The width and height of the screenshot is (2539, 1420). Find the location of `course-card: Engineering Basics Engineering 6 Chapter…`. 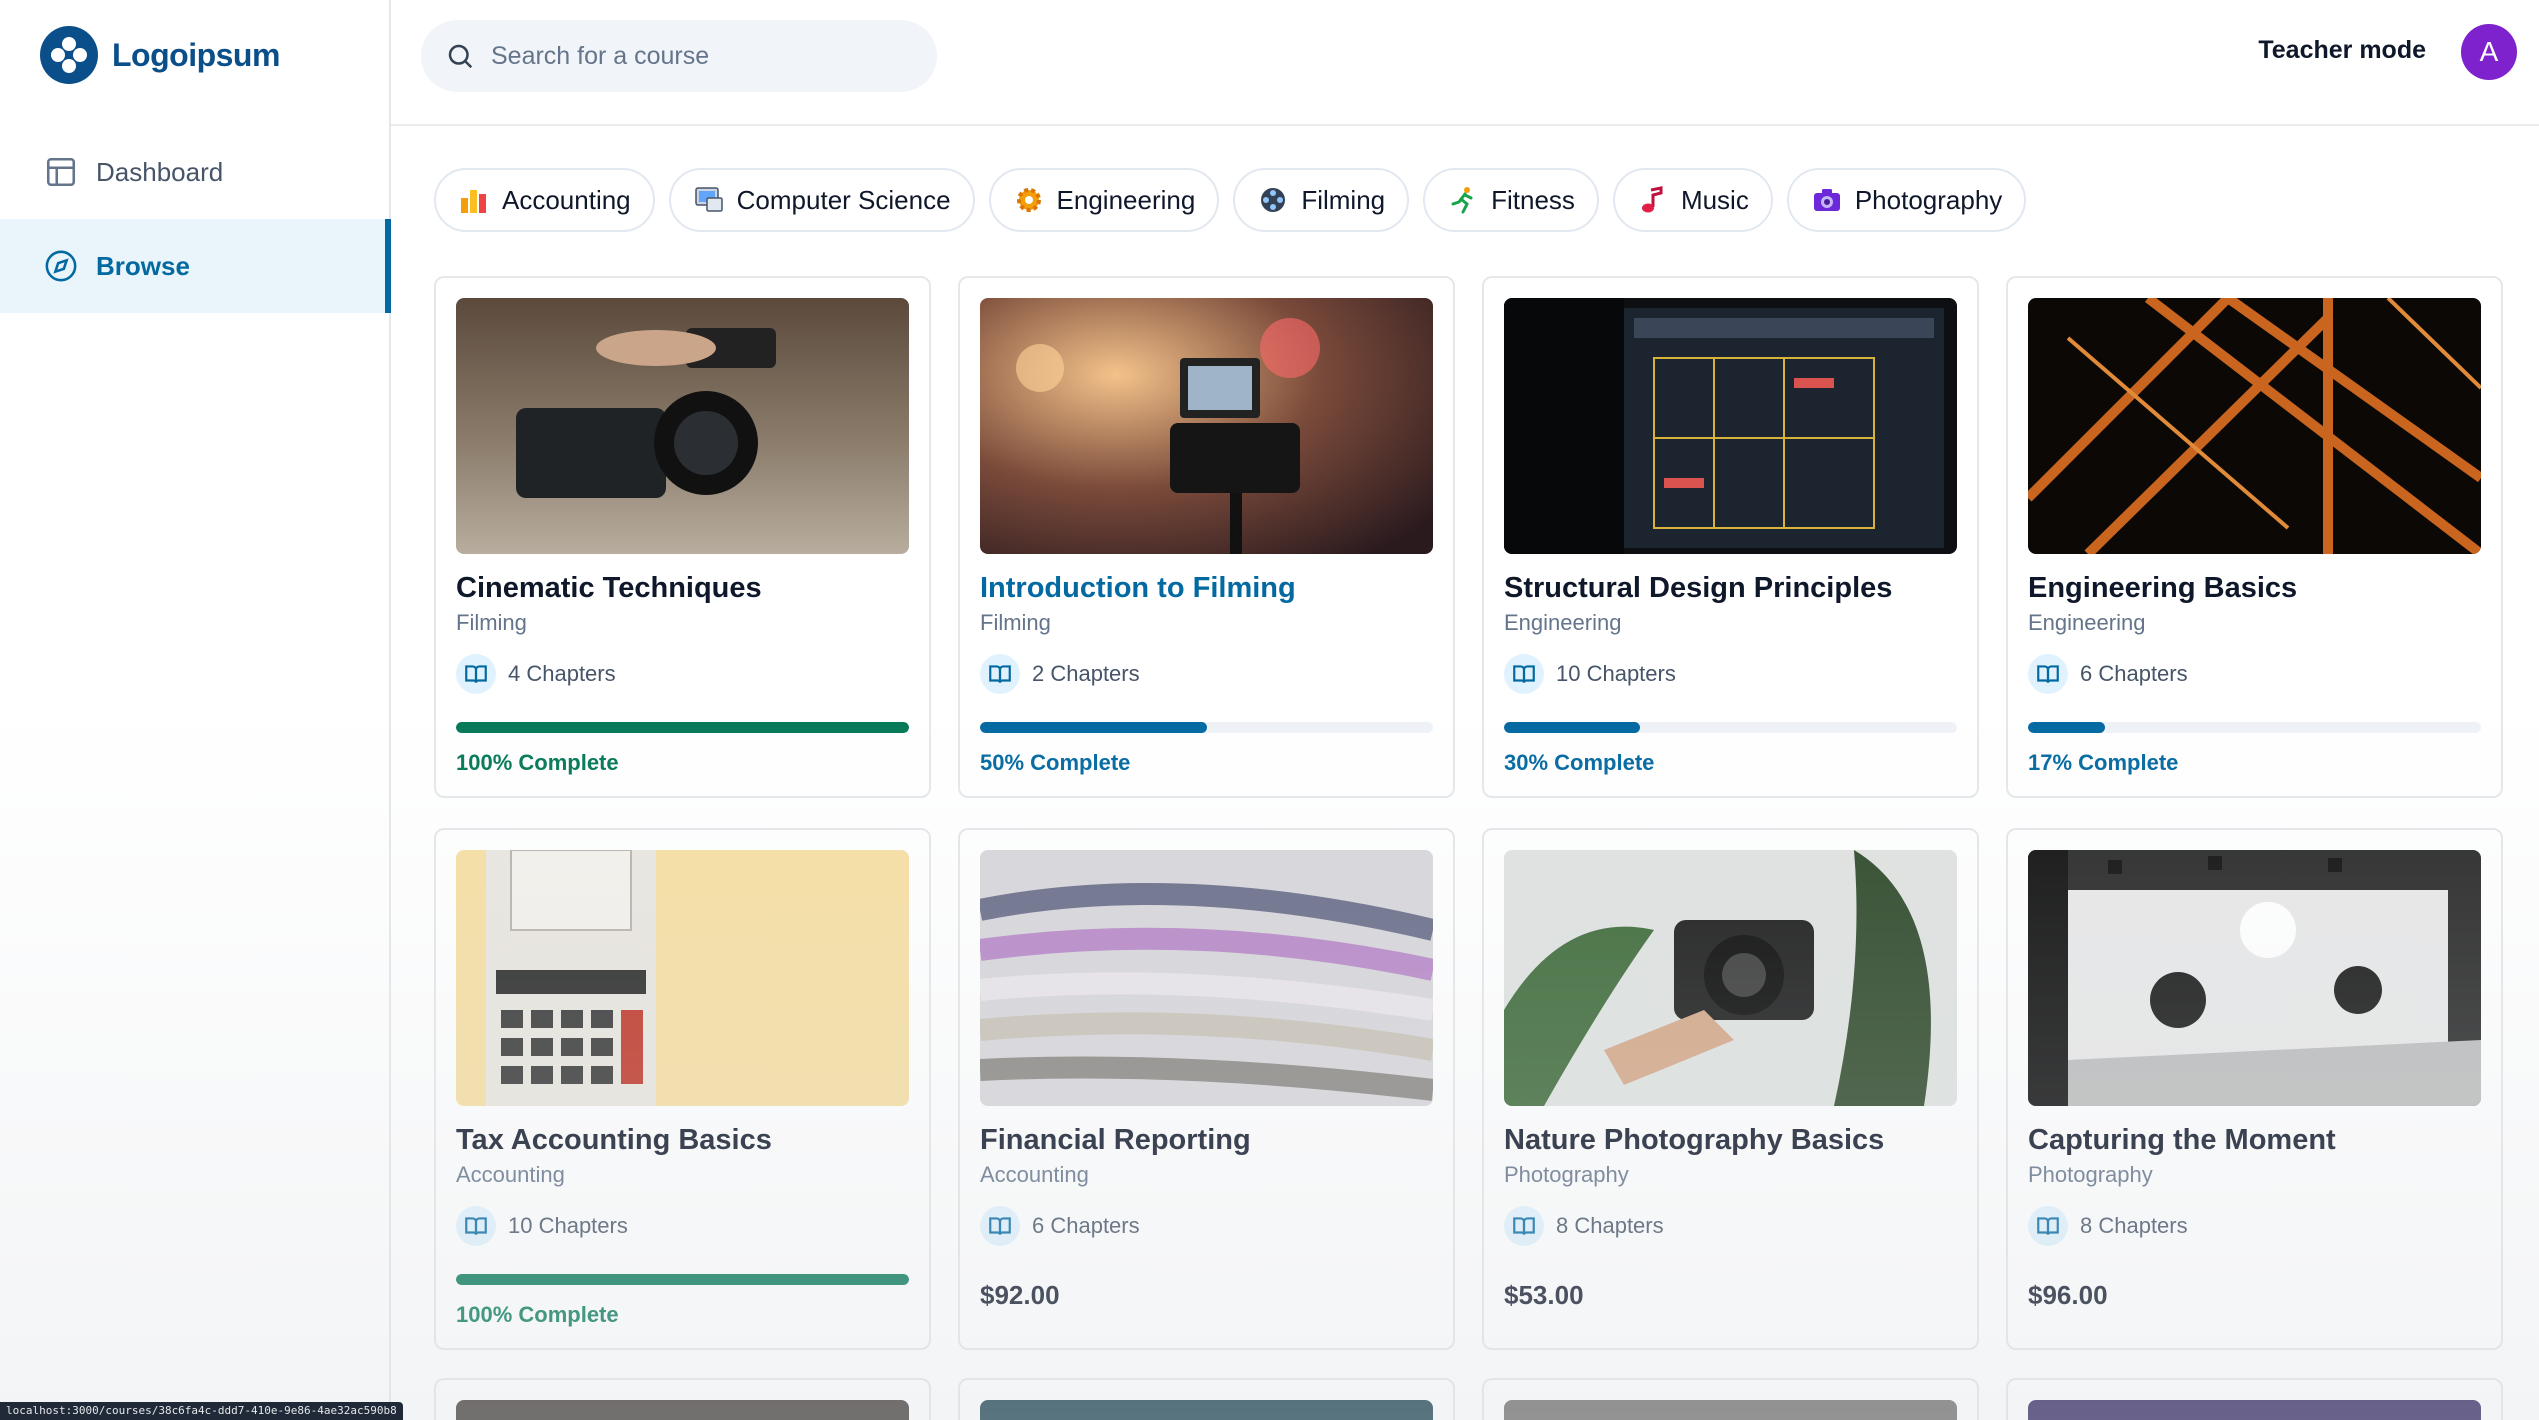

course-card: Engineering Basics Engineering 6 Chapter… is located at coordinates (2254, 537).